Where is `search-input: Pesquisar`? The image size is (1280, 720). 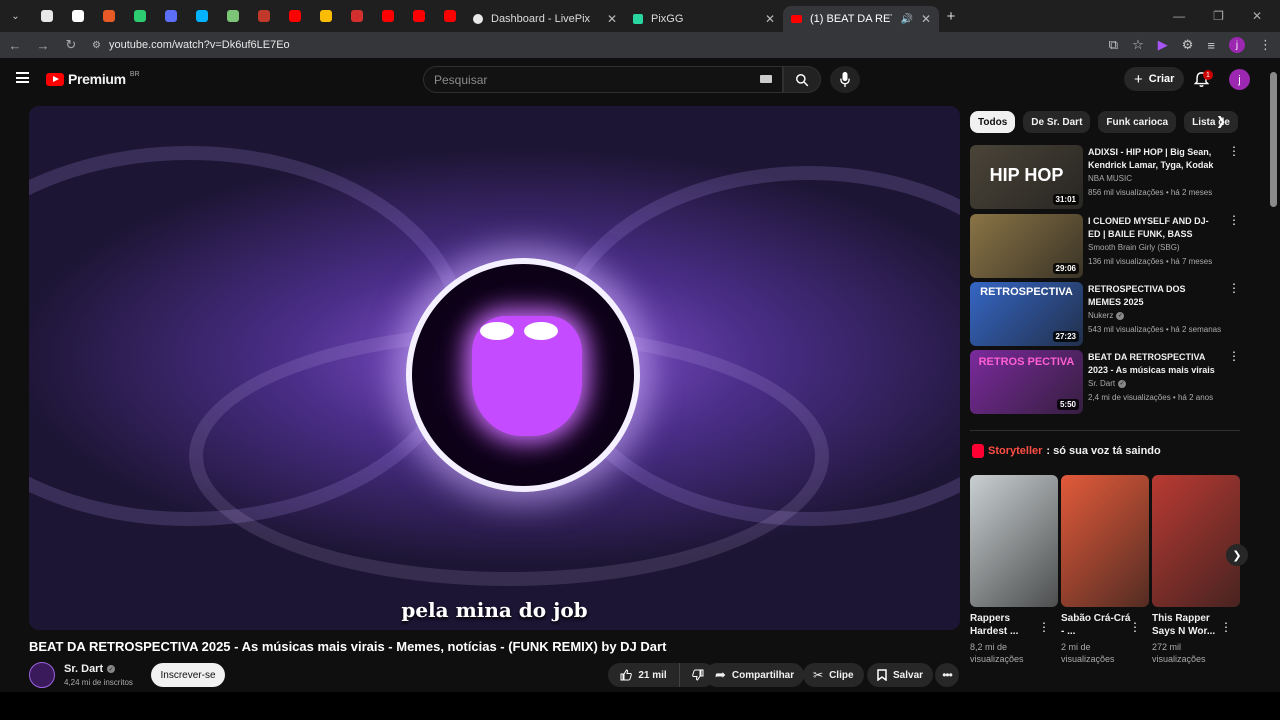
search-input: Pesquisar is located at coordinates (603, 79).